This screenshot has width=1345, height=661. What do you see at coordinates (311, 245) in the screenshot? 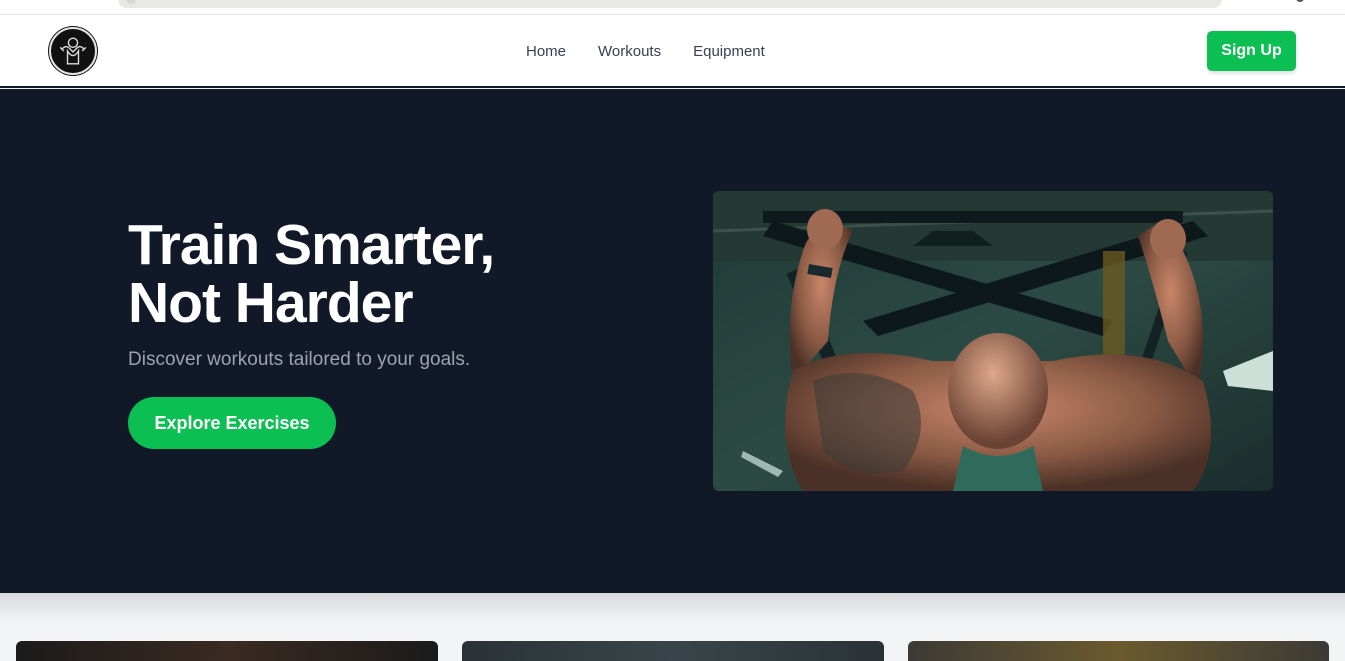
I see `hero-title-line-1: Train Smarter,` at bounding box center [311, 245].